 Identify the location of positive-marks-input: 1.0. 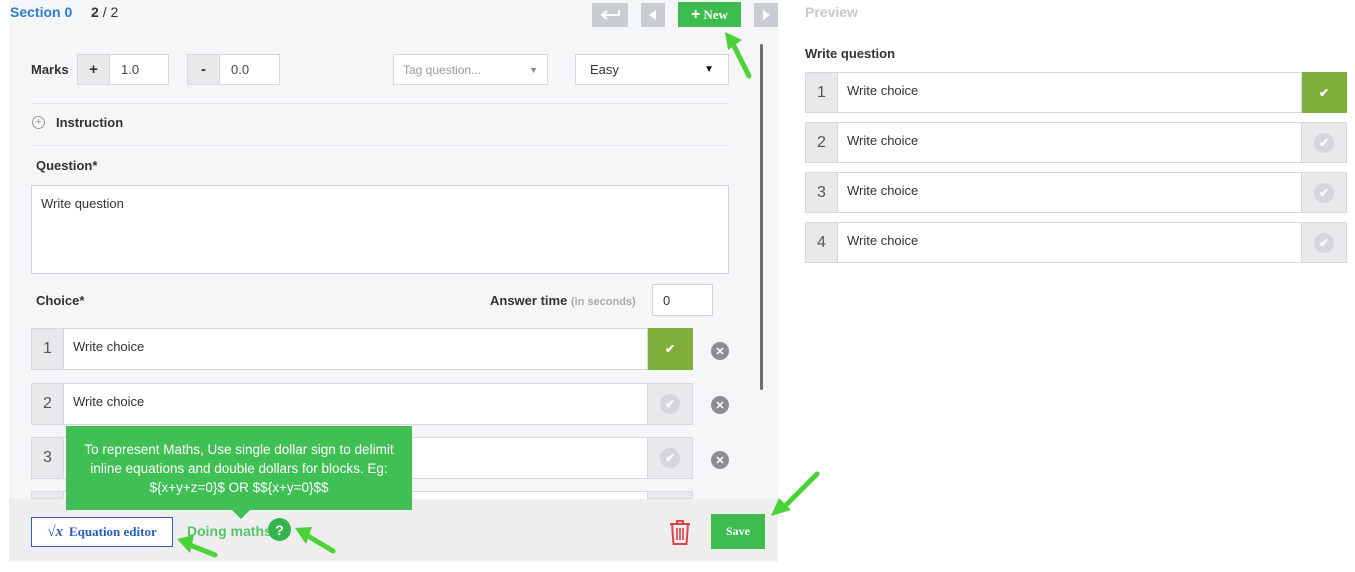
(130, 69).